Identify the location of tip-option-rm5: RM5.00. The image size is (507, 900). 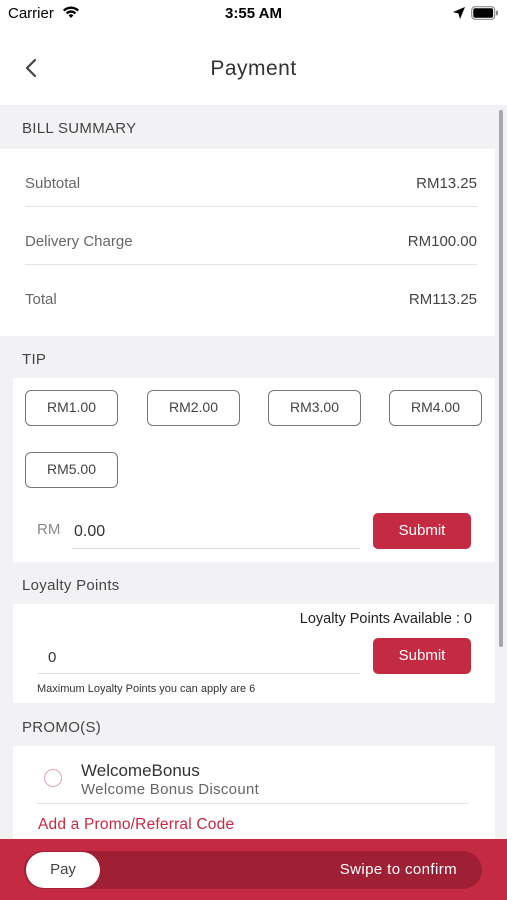
(71, 470).